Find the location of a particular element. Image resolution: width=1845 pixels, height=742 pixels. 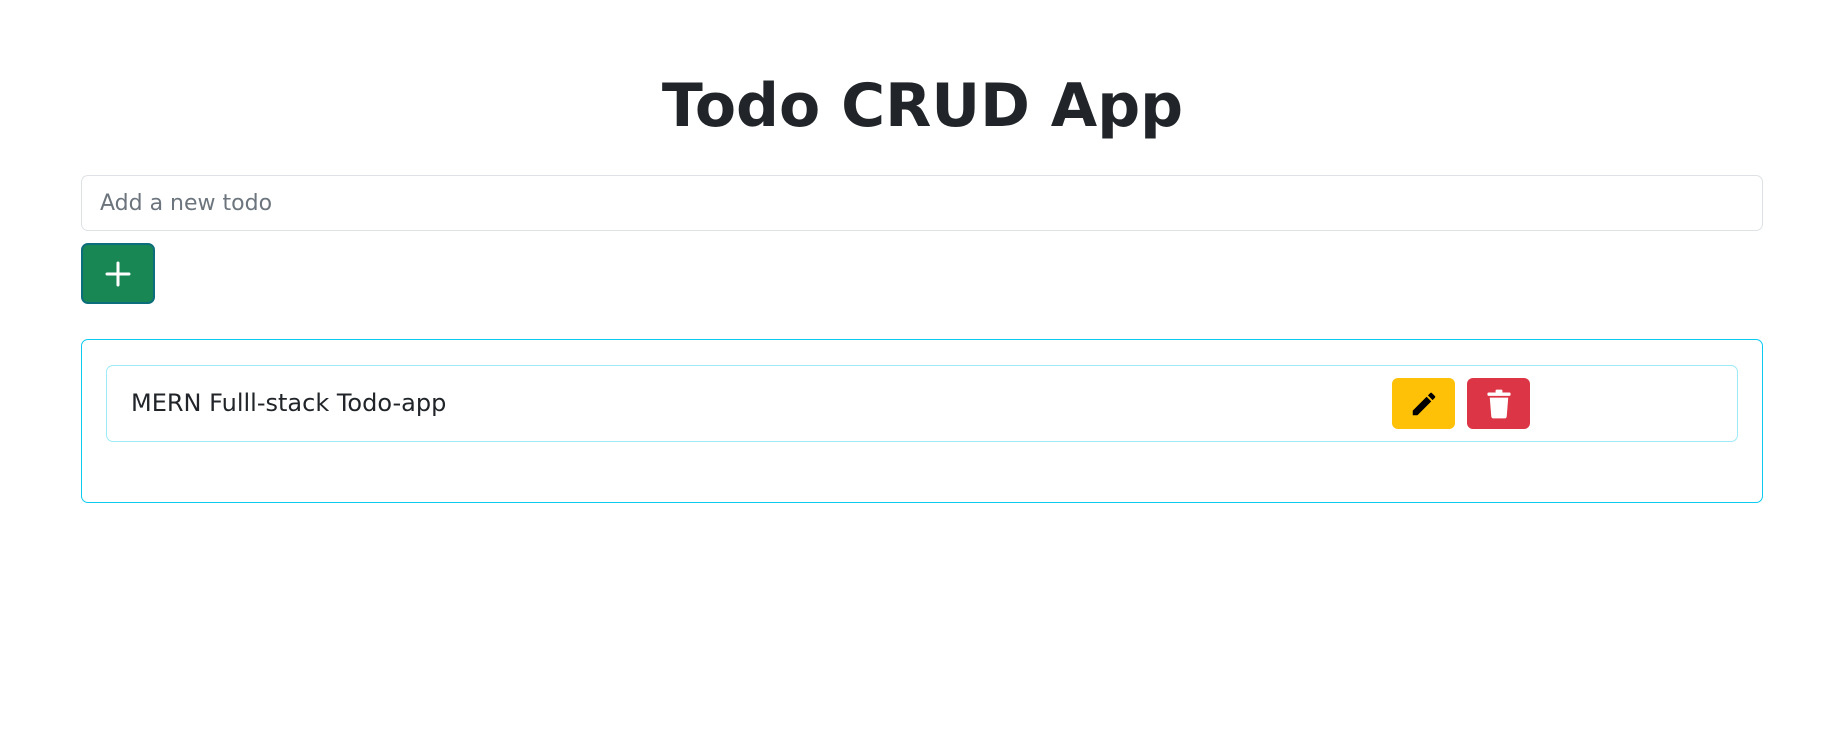

todo-list-item: MERN Fulll-stack Todo-app is located at coordinates (922, 403).